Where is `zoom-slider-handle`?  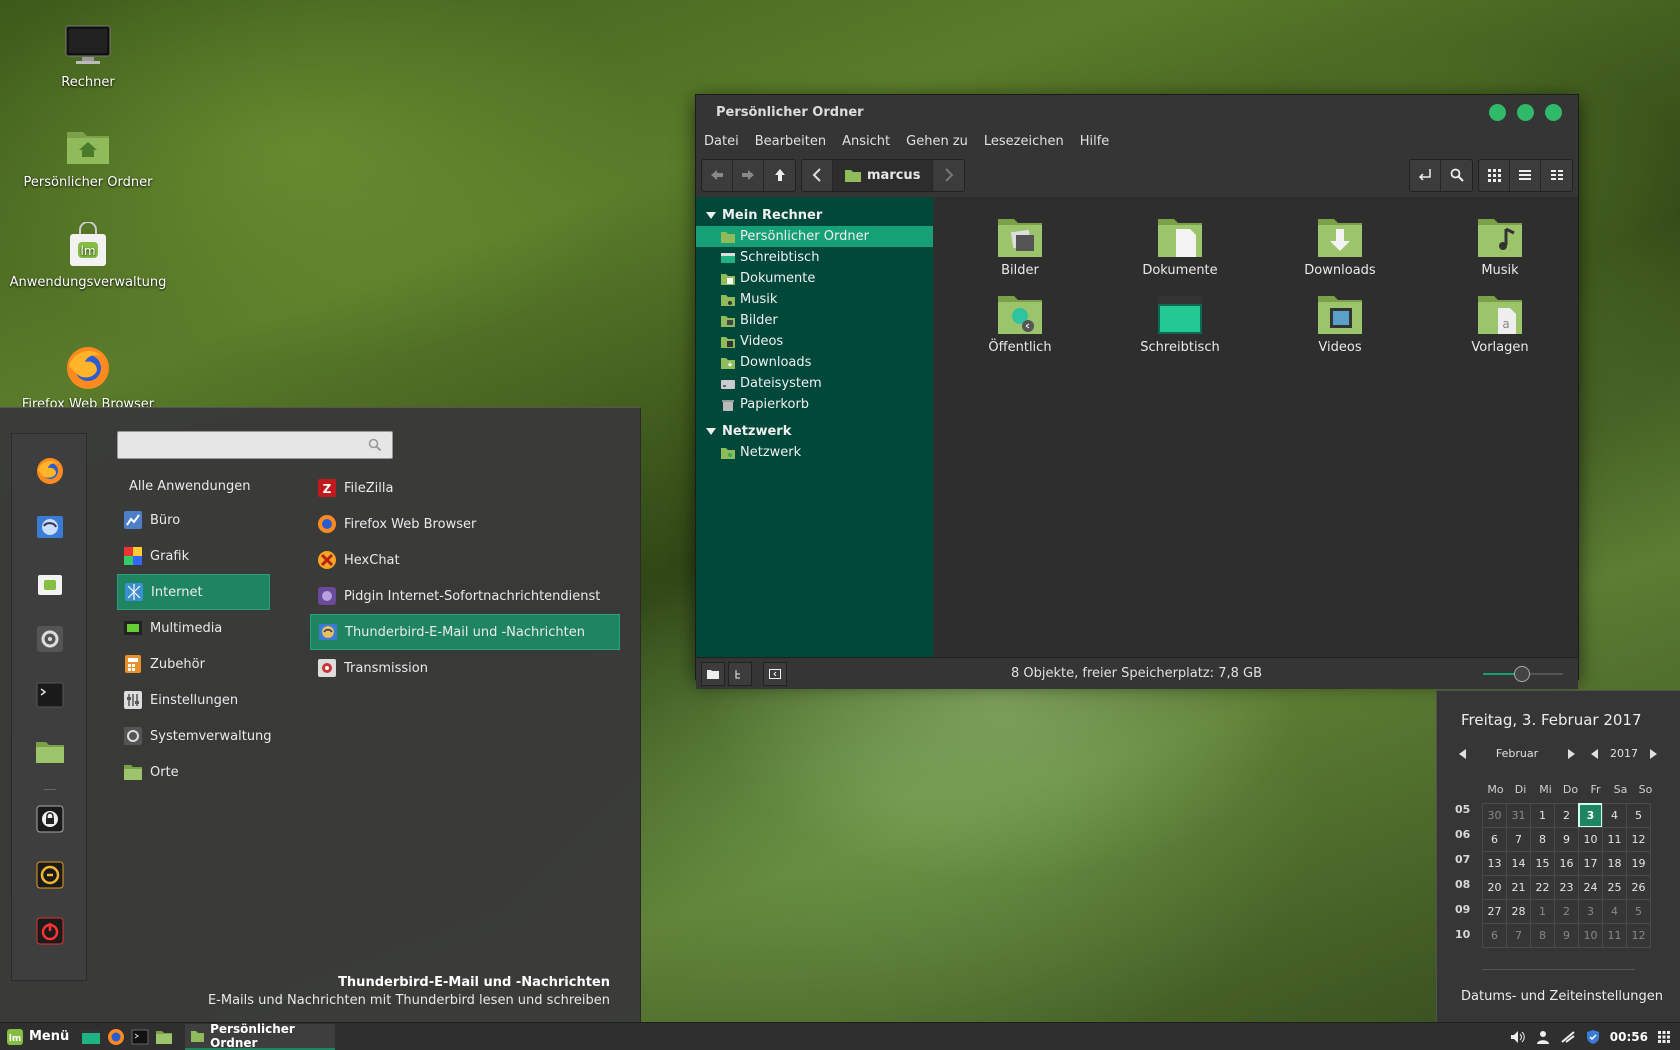 zoom-slider-handle is located at coordinates (1522, 673).